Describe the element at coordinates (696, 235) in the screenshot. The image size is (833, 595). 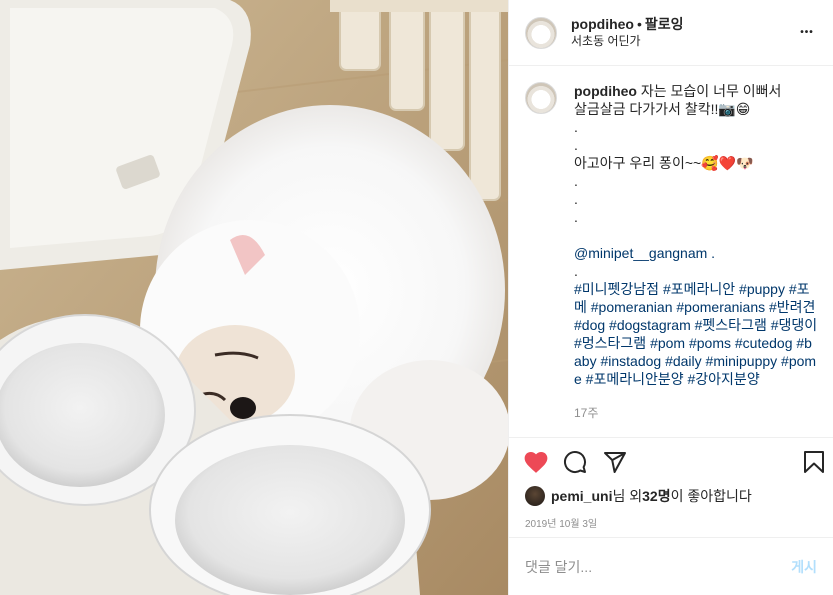
I see `caption-line` at that location.